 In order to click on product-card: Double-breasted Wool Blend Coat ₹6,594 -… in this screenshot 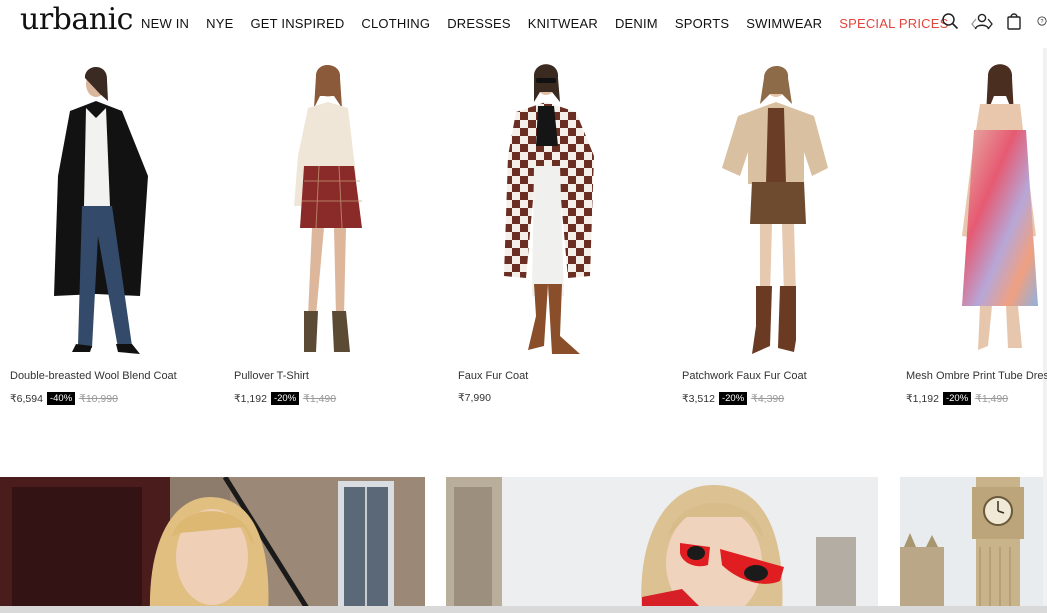, I will do `click(112, 236)`.